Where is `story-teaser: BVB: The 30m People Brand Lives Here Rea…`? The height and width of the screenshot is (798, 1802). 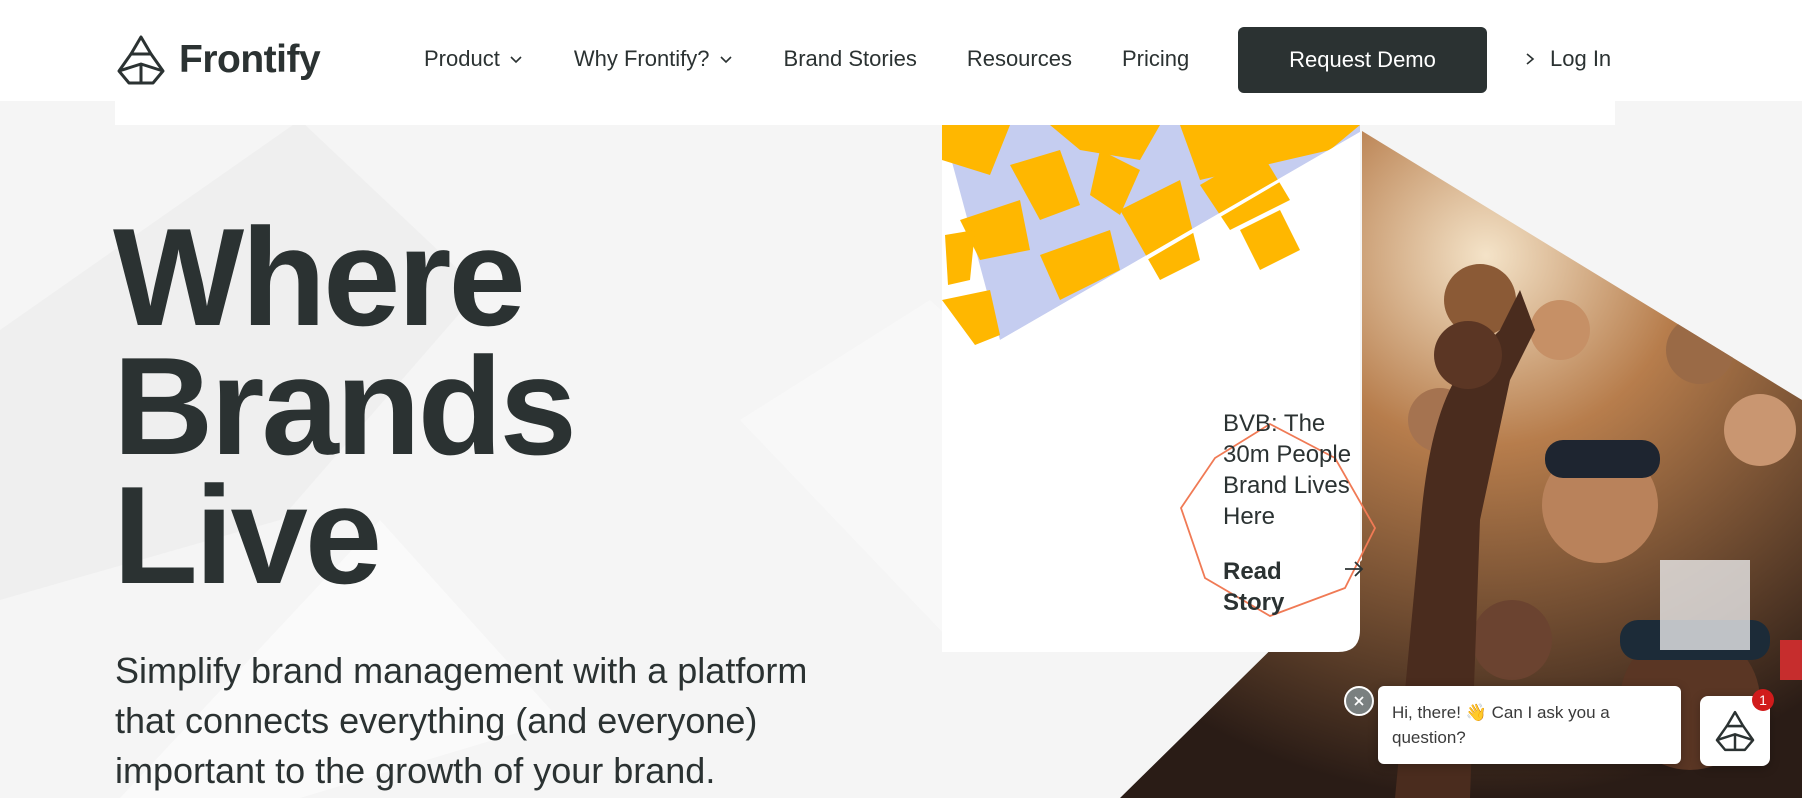 story-teaser: BVB: The 30m People Brand Lives Here Rea… is located at coordinates (1294, 513).